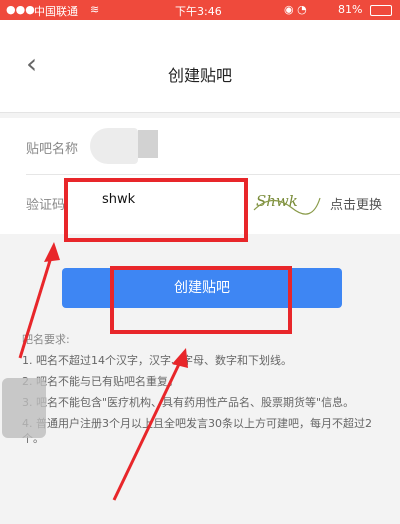 This screenshot has width=400, height=524. Describe the element at coordinates (295, 9) in the screenshot. I see `alarm-icon: ◉ ◔` at that location.